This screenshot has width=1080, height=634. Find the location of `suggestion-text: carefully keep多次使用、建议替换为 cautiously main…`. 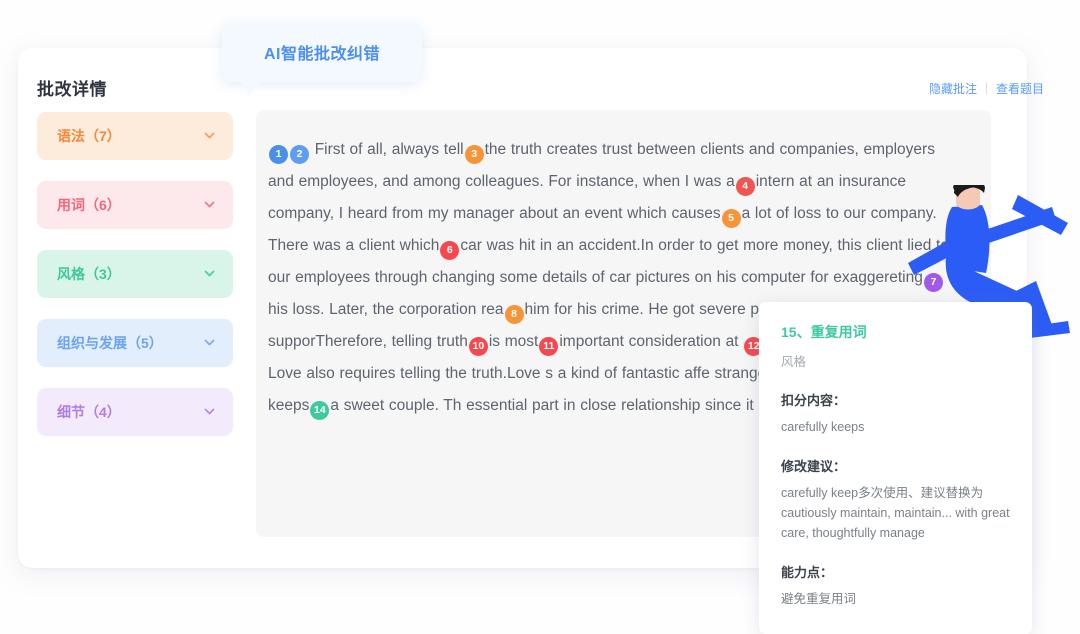

suggestion-text: carefully keep多次使用、建议替换为 cautiously main… is located at coordinates (895, 513).